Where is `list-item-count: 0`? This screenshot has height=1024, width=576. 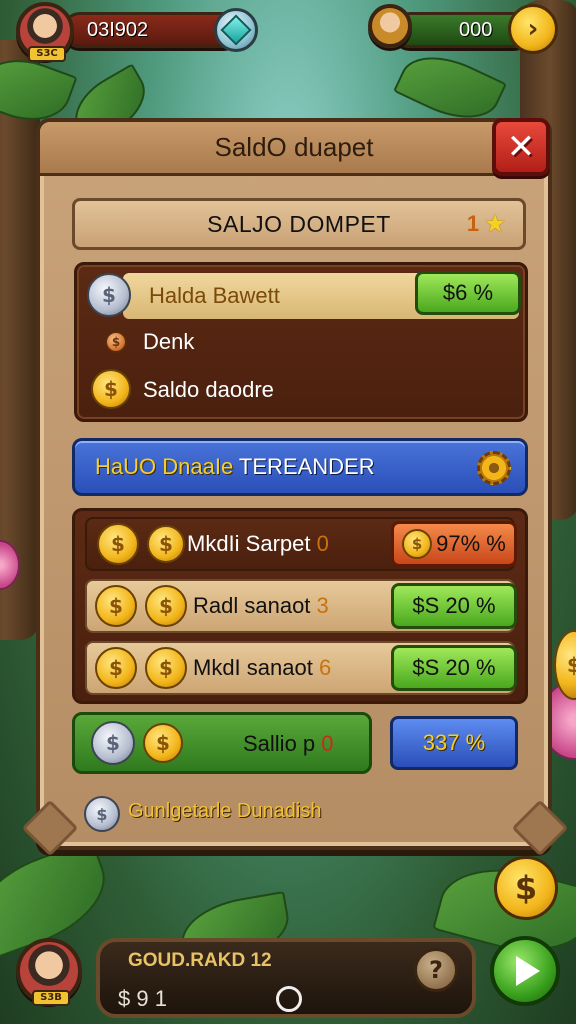
list-item-count: 0 is located at coordinates (322, 543).